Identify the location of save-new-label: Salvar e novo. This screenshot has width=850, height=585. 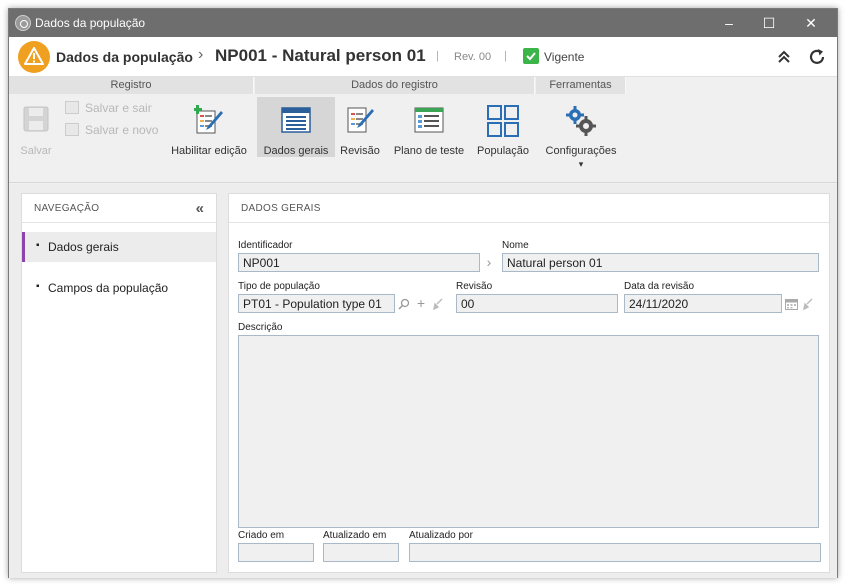
(122, 130).